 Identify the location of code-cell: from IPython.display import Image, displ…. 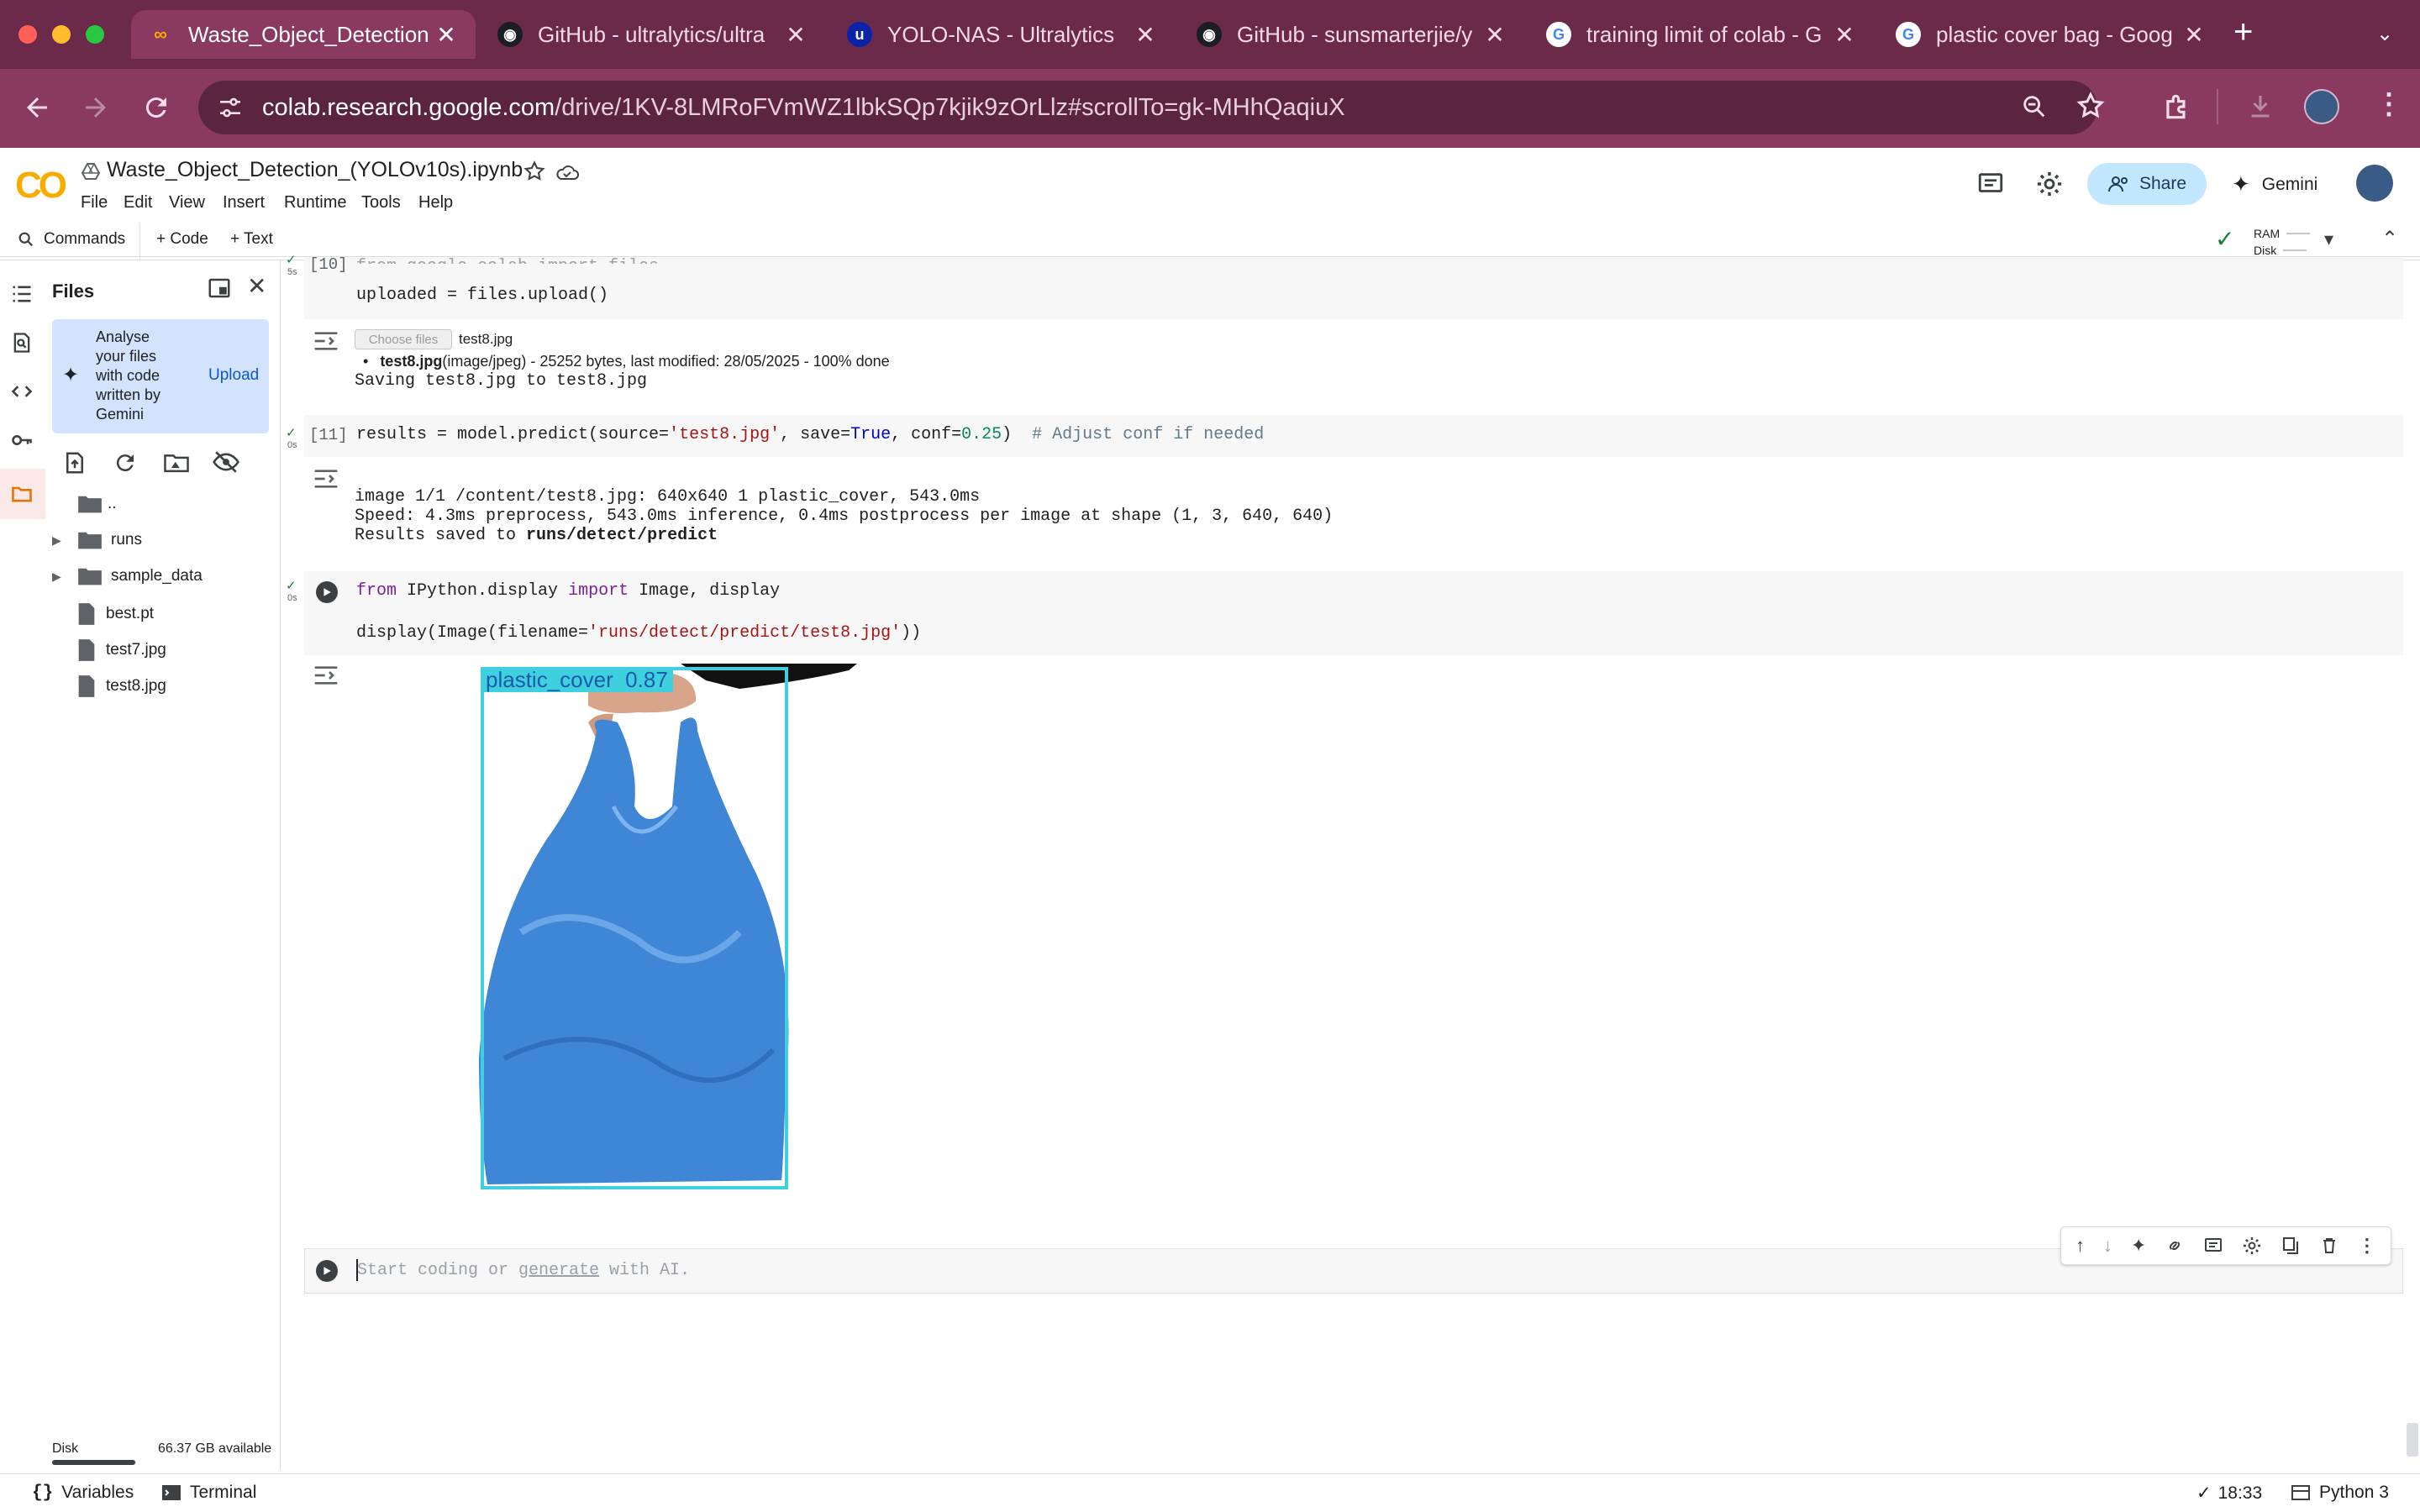
(1353, 613).